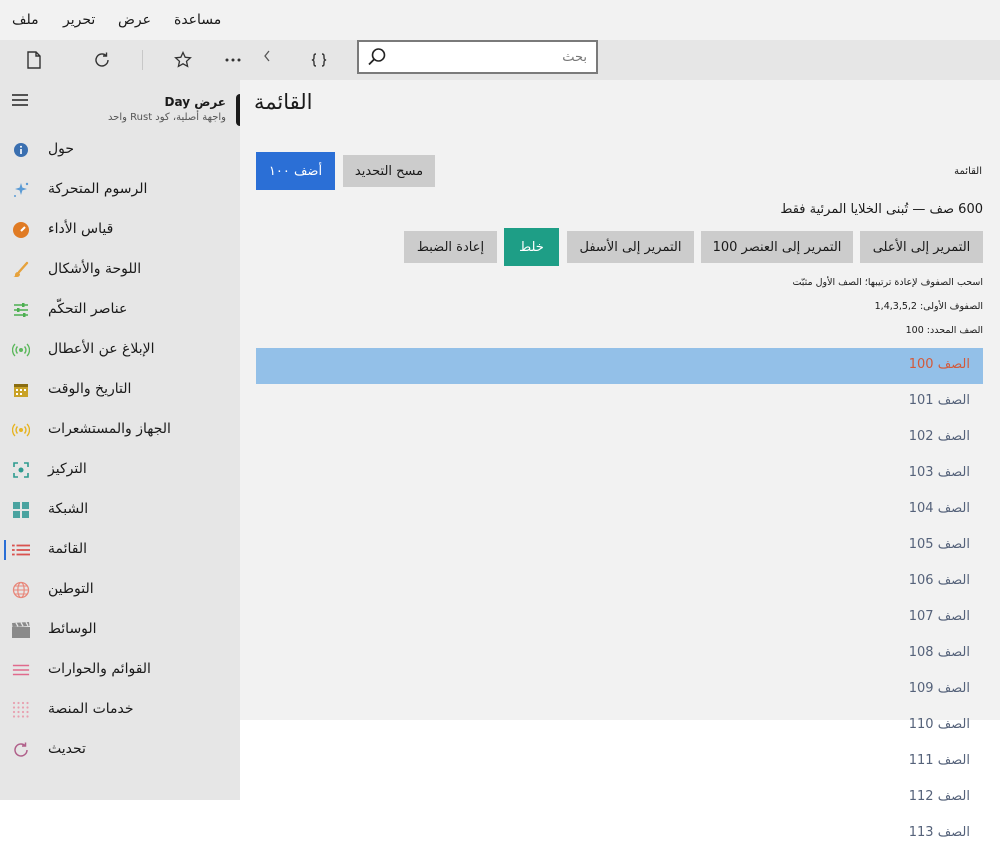 The height and width of the screenshot is (852, 1000). I want to click on focus-icon, so click(21, 470).